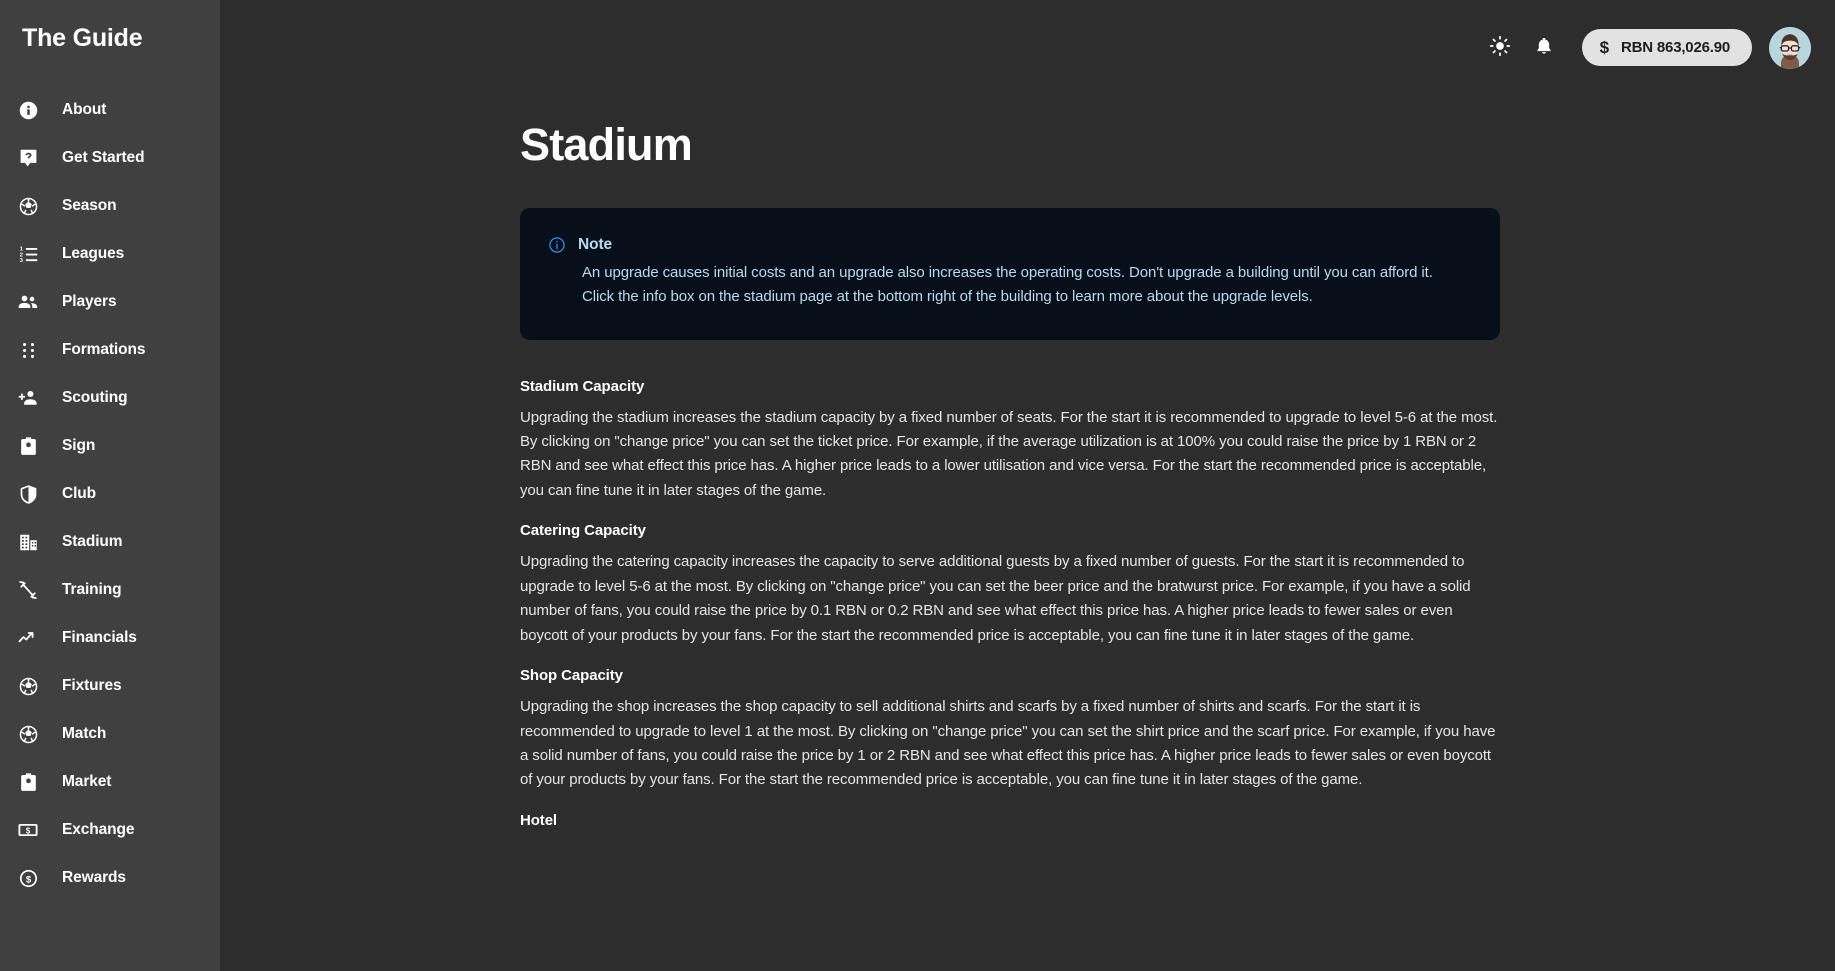 The width and height of the screenshot is (1835, 971). Describe the element at coordinates (82, 38) in the screenshot. I see `app-brand-title: The Guide` at that location.